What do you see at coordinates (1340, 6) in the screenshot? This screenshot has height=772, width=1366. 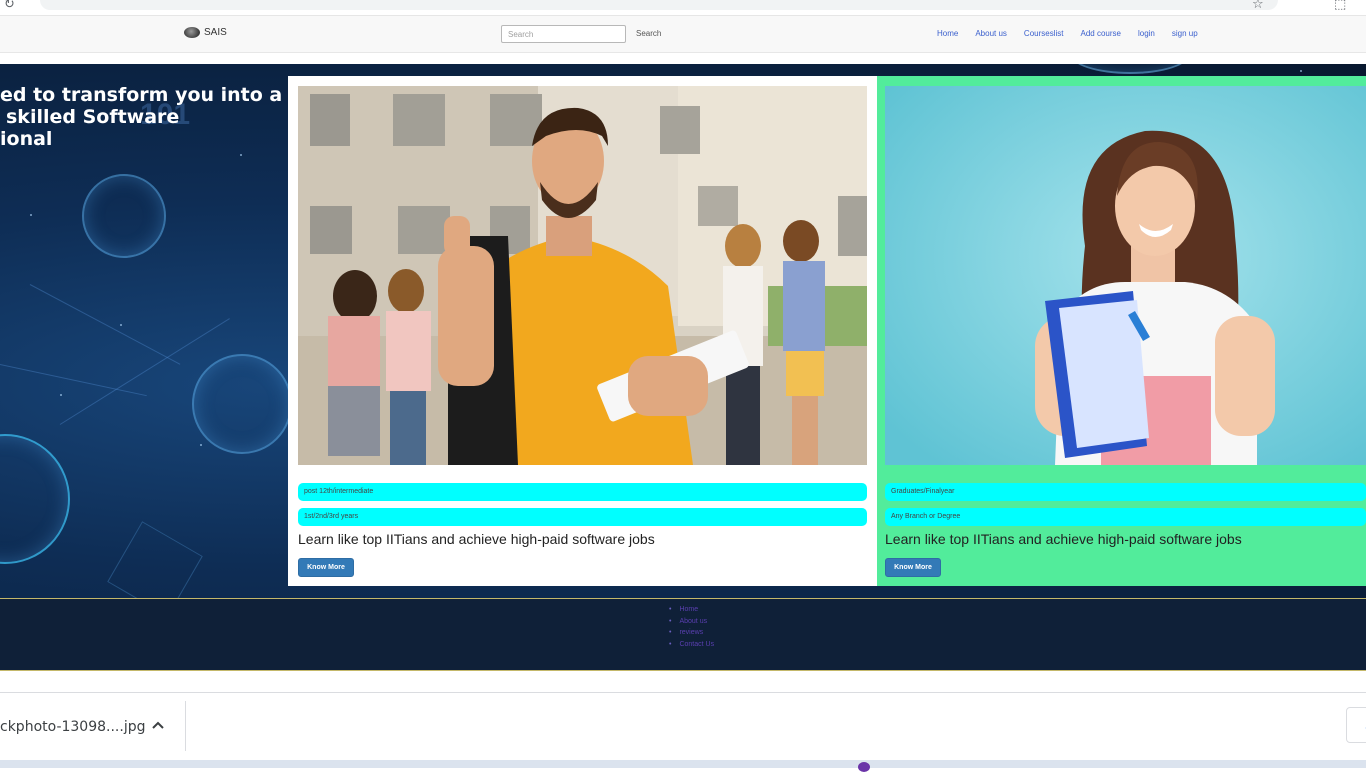 I see `extensions-icon: ⬚` at bounding box center [1340, 6].